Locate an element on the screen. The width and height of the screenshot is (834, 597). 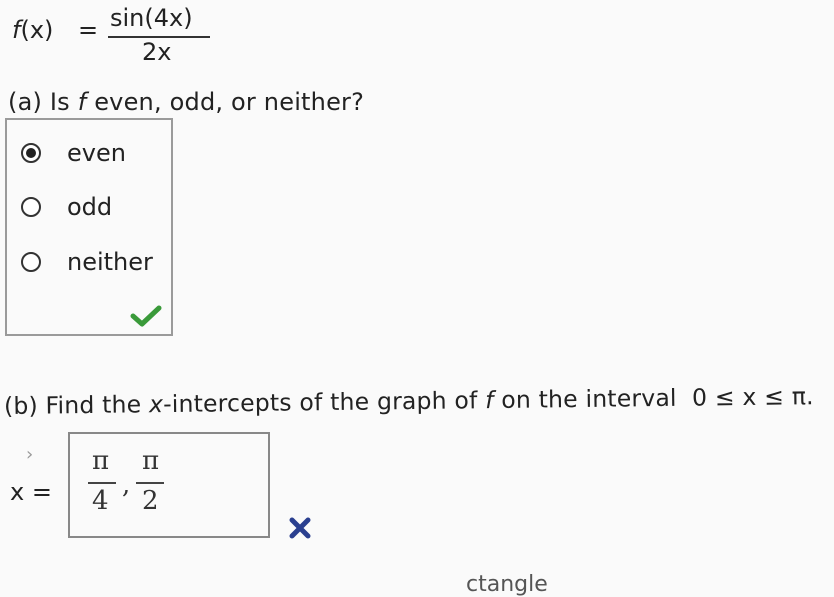
function-numerator: sin(4x) is located at coordinates (151, 18).